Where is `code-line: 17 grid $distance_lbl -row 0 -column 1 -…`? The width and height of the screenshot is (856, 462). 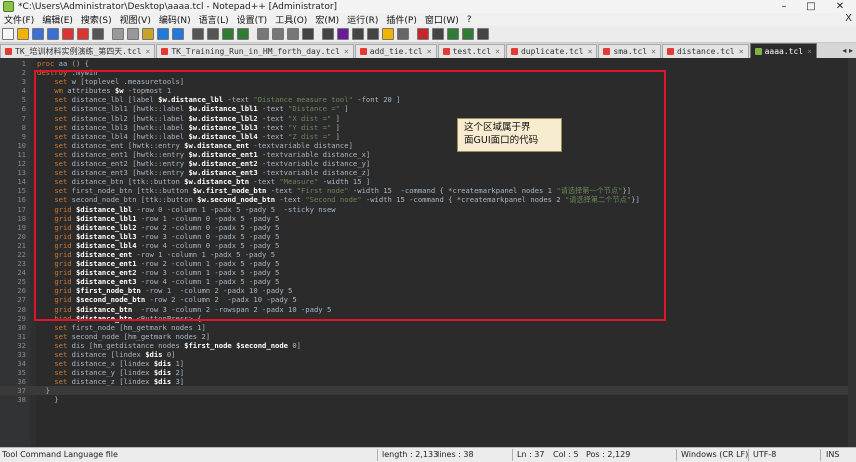
code-line: 17 grid $distance_lbl -row 0 -column 1 -… is located at coordinates (428, 209).